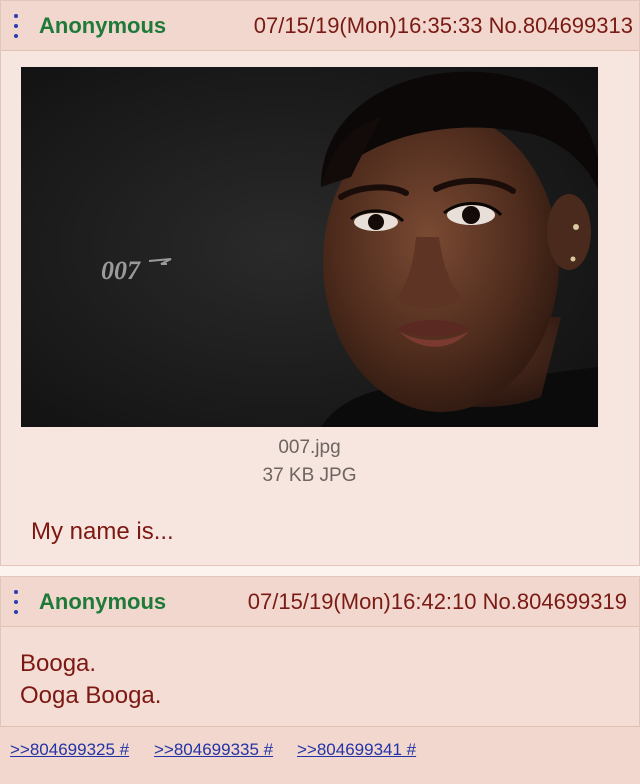  I want to click on logo-007: 007, so click(121, 270).